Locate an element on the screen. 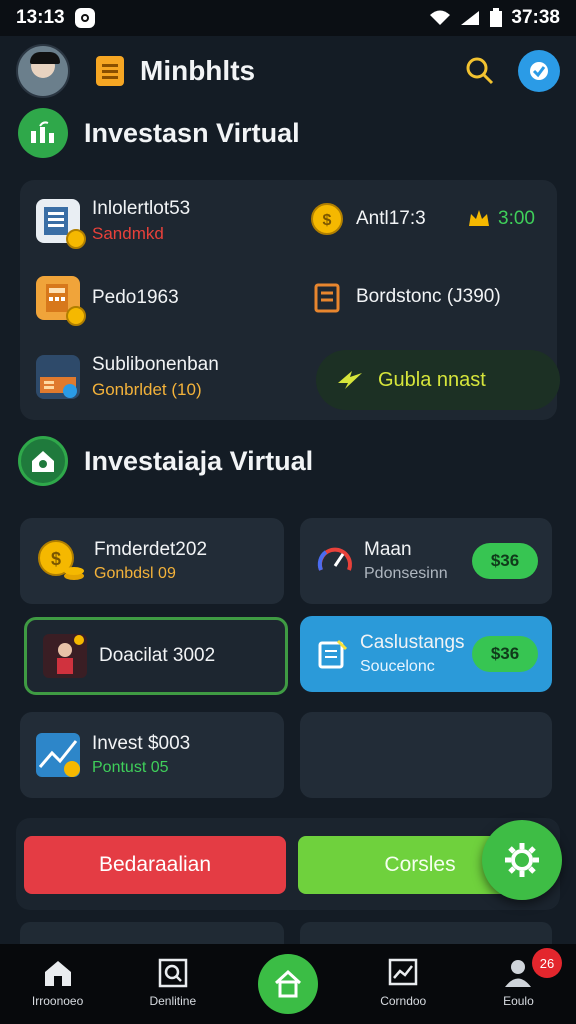 This screenshot has width=576, height=1024. status-bar: 13:13 37:38 is located at coordinates (288, 18).